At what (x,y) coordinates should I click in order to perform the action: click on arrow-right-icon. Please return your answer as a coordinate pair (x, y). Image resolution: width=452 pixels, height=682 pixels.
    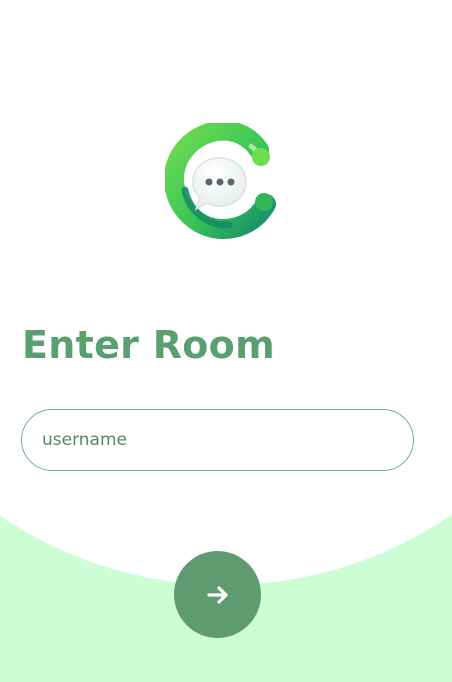
    Looking at the image, I should click on (217, 594).